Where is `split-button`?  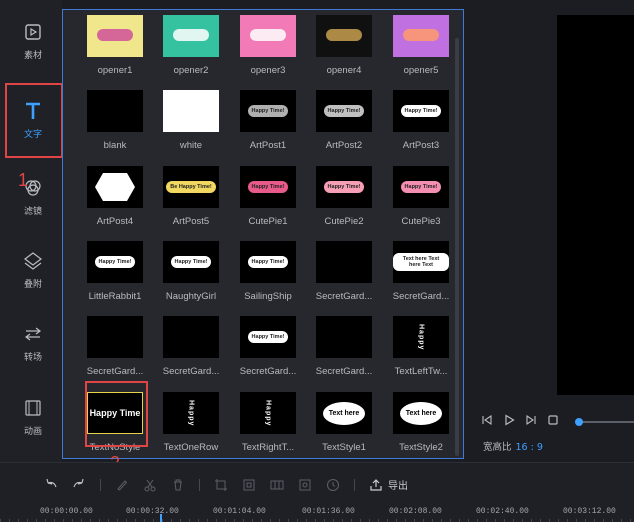
split-button is located at coordinates (277, 485).